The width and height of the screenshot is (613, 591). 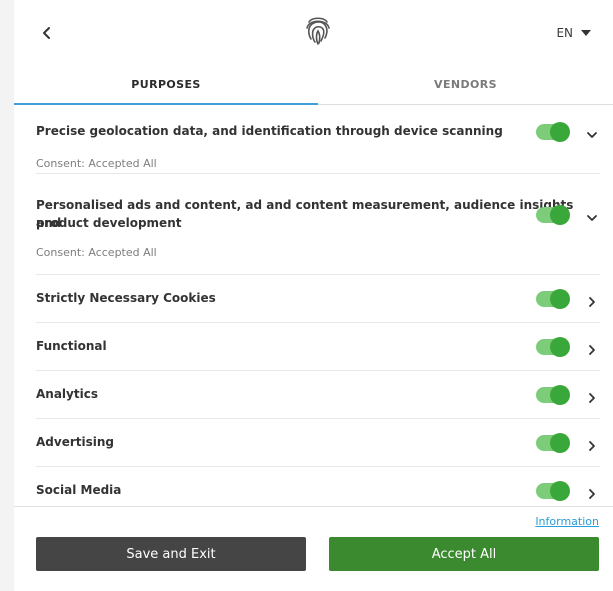 I want to click on purpose-title: Analytics, so click(x=67, y=394).